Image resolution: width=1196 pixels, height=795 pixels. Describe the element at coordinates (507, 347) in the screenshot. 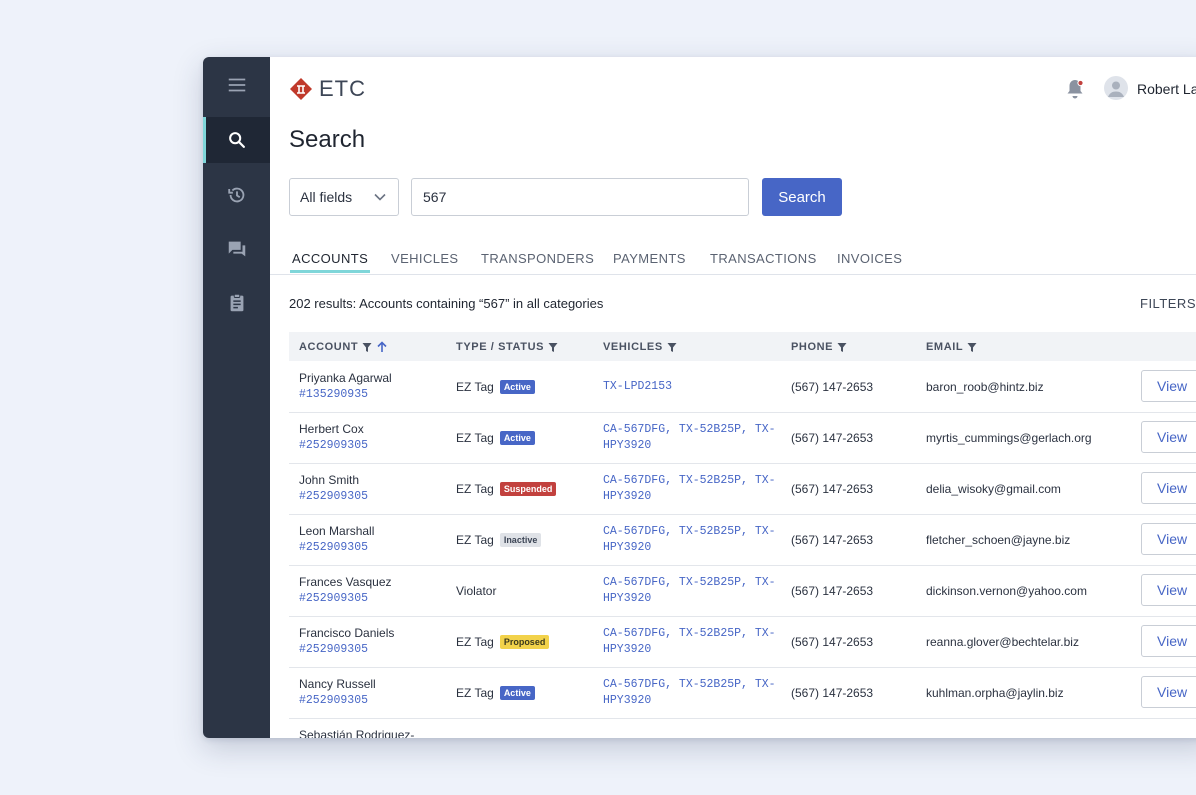

I see `column-header-type-status: TYPE / STATUS` at that location.